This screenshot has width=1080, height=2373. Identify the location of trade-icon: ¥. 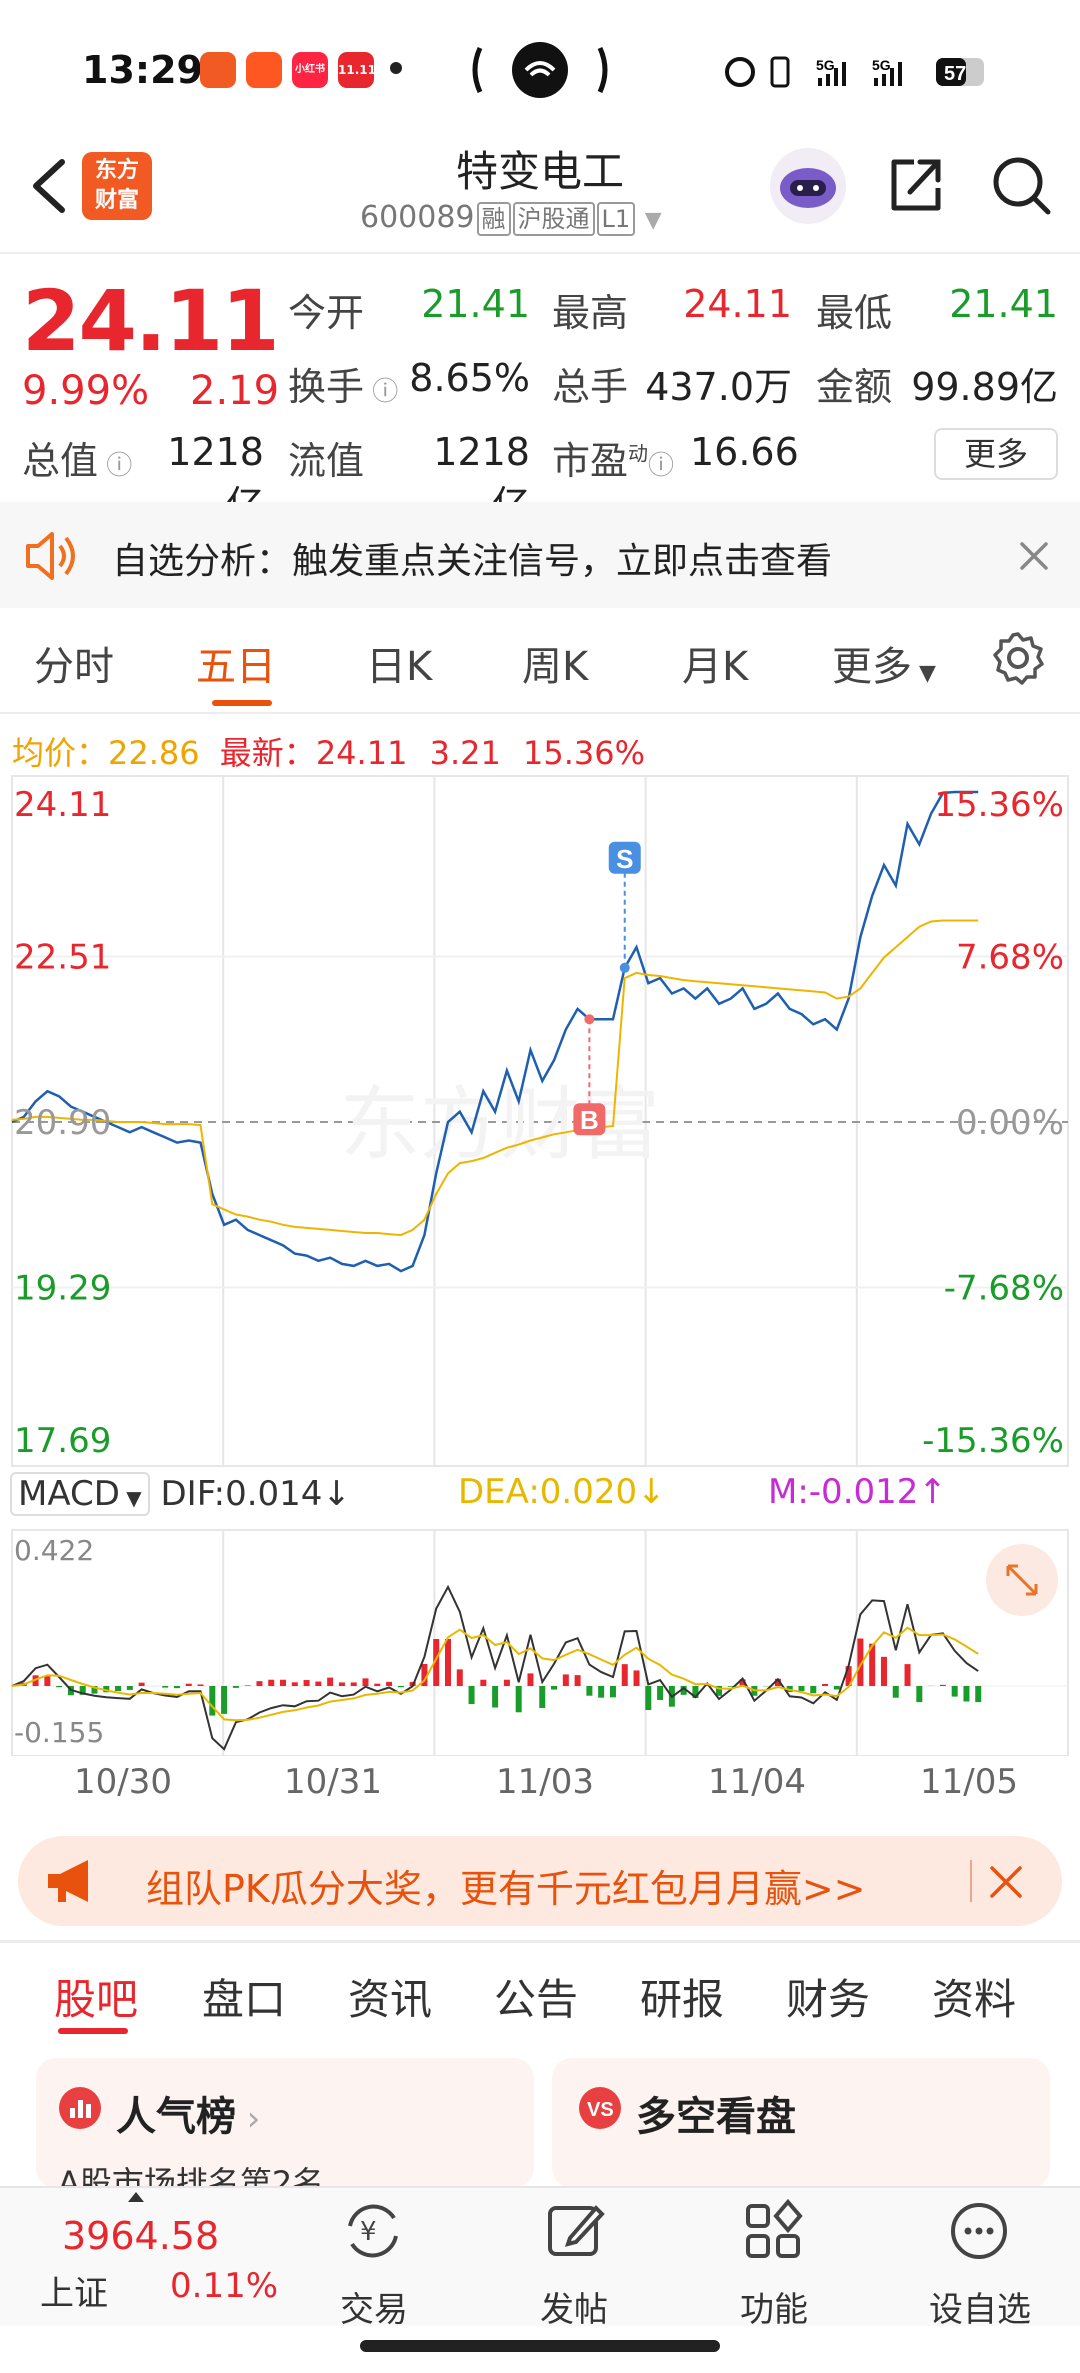
(373, 2231).